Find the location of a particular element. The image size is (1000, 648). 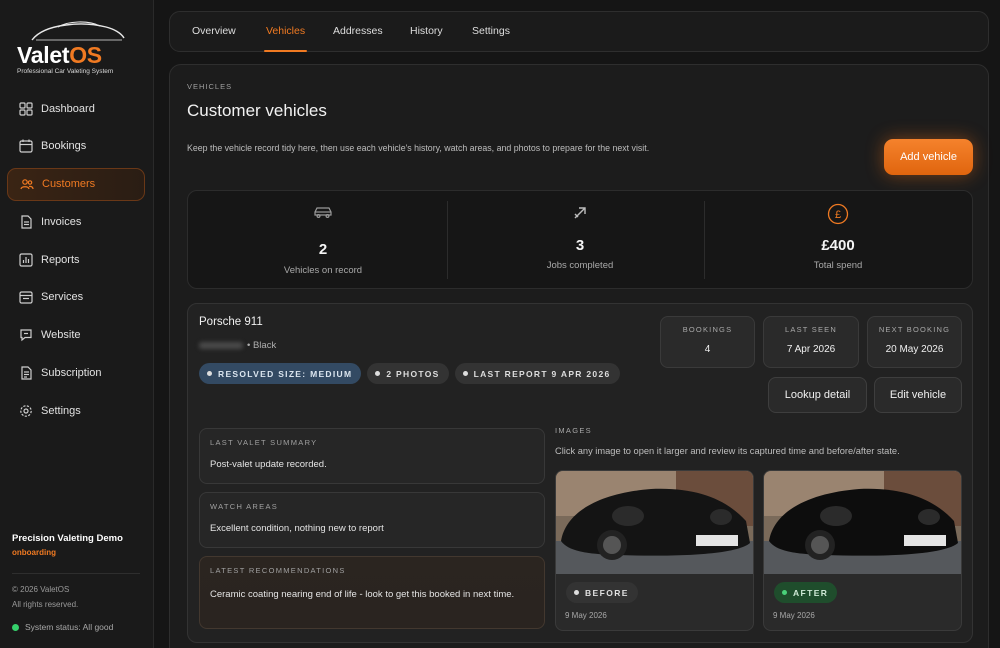

sidebar-item-label: Reports is located at coordinates (60, 259).